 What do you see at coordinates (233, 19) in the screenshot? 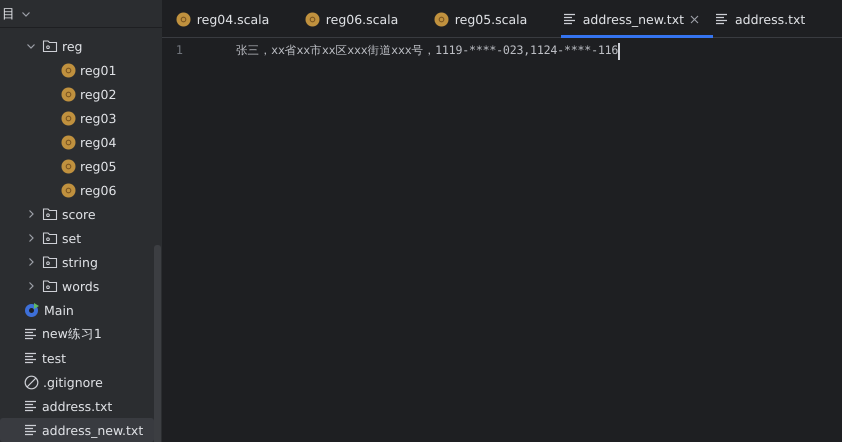
I see `tab-label: reg04.scala` at bounding box center [233, 19].